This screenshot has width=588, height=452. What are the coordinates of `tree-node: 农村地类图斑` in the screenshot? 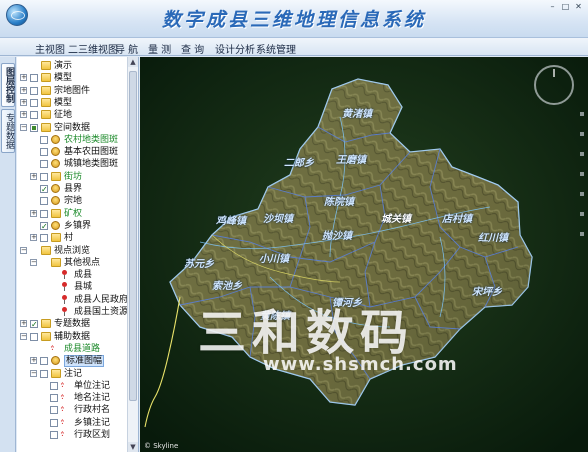 It's located at (72, 140).